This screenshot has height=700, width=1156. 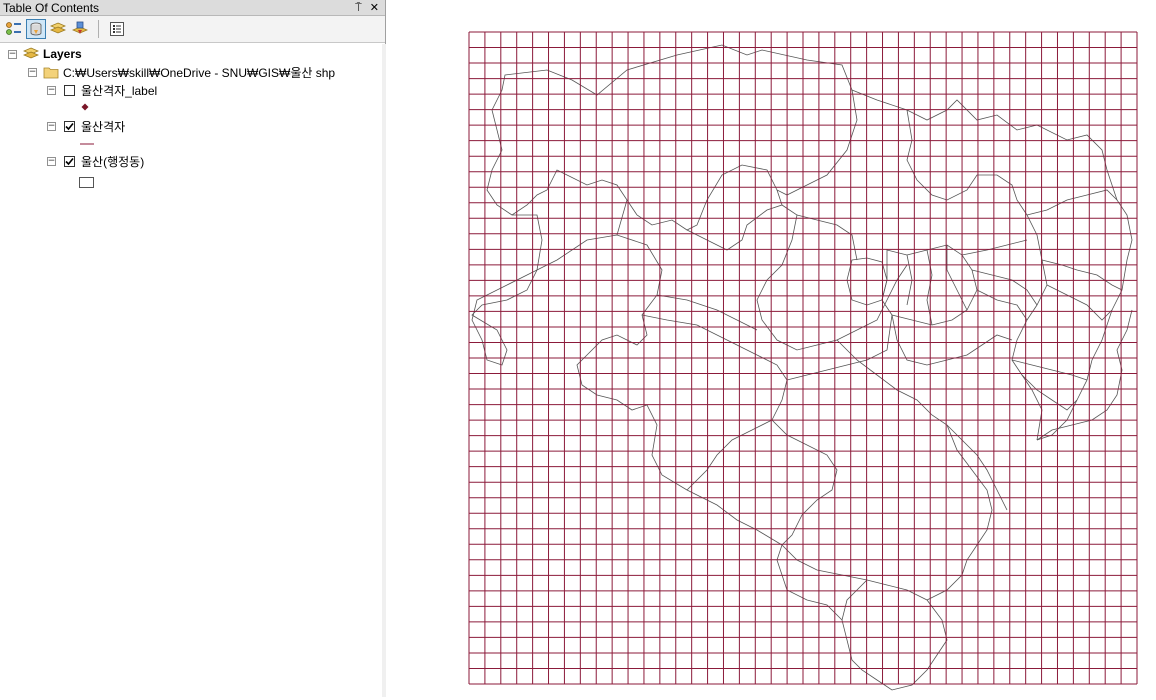 What do you see at coordinates (384, 370) in the screenshot?
I see `toc-scrollbar` at bounding box center [384, 370].